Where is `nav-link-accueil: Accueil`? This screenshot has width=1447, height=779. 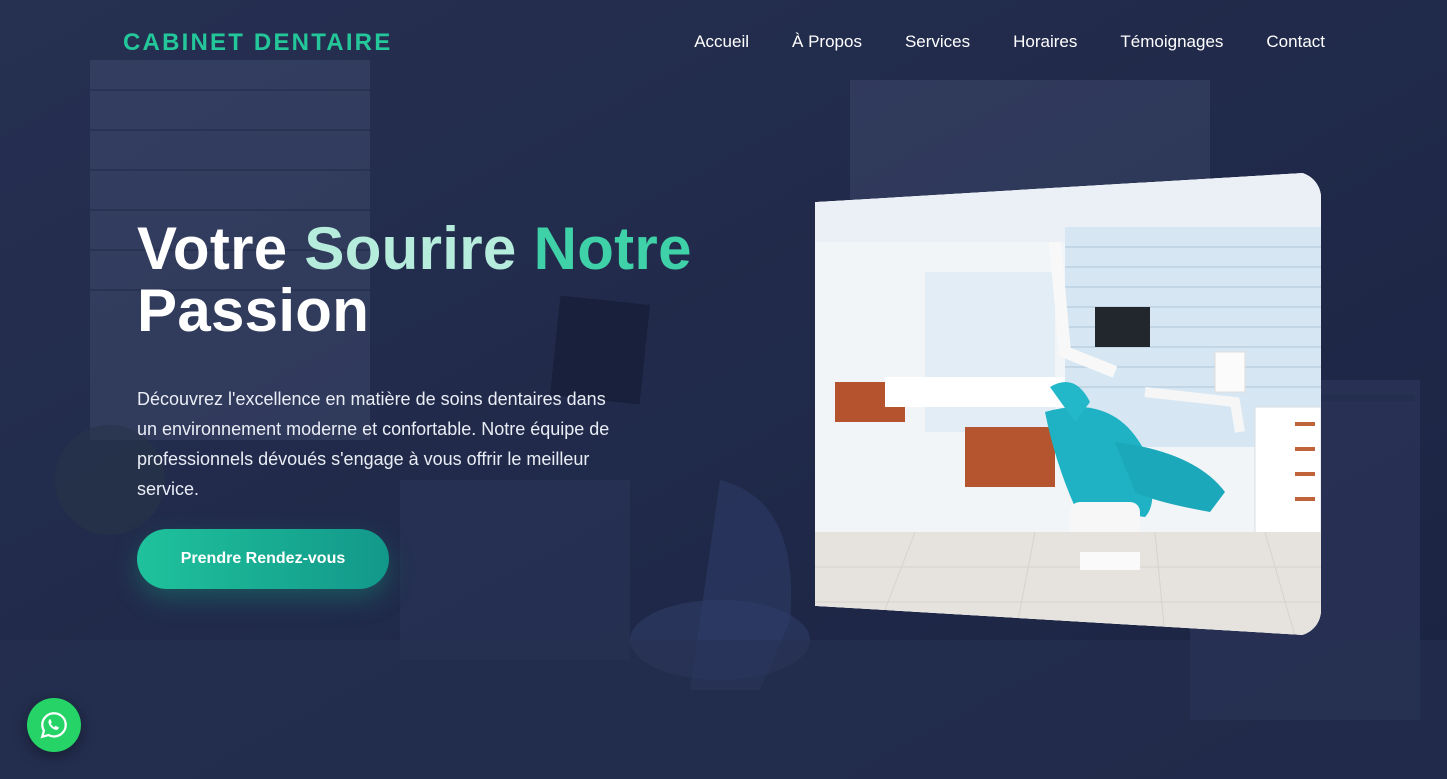
nav-link-accueil: Accueil is located at coordinates (721, 42).